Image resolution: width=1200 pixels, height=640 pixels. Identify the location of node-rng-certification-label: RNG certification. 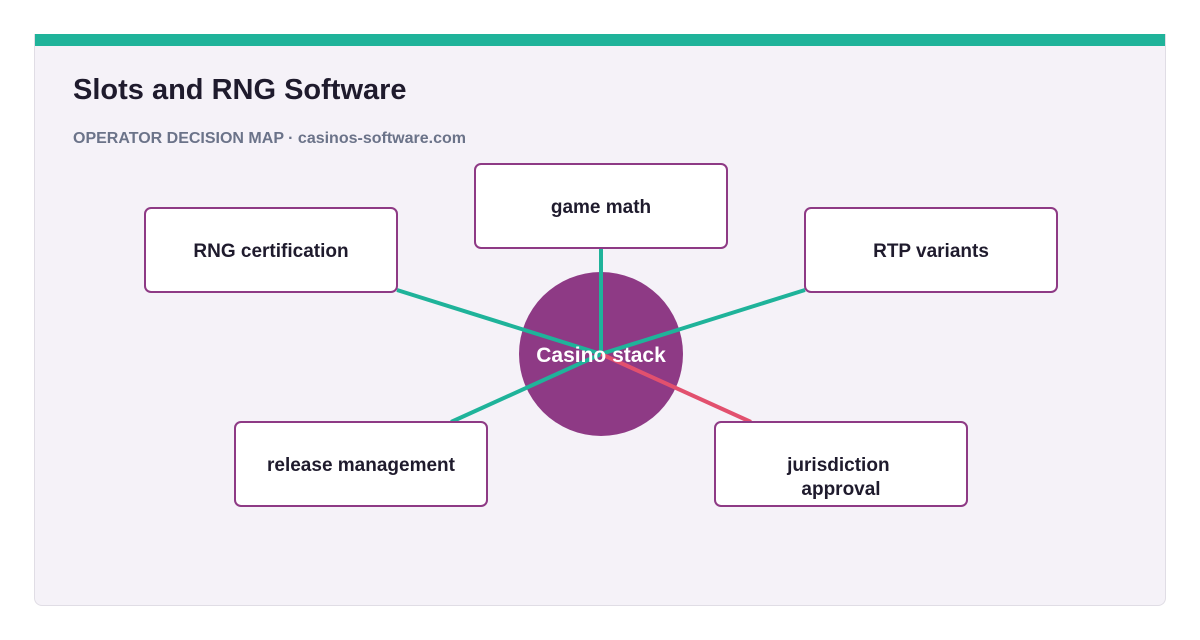
(270, 251).